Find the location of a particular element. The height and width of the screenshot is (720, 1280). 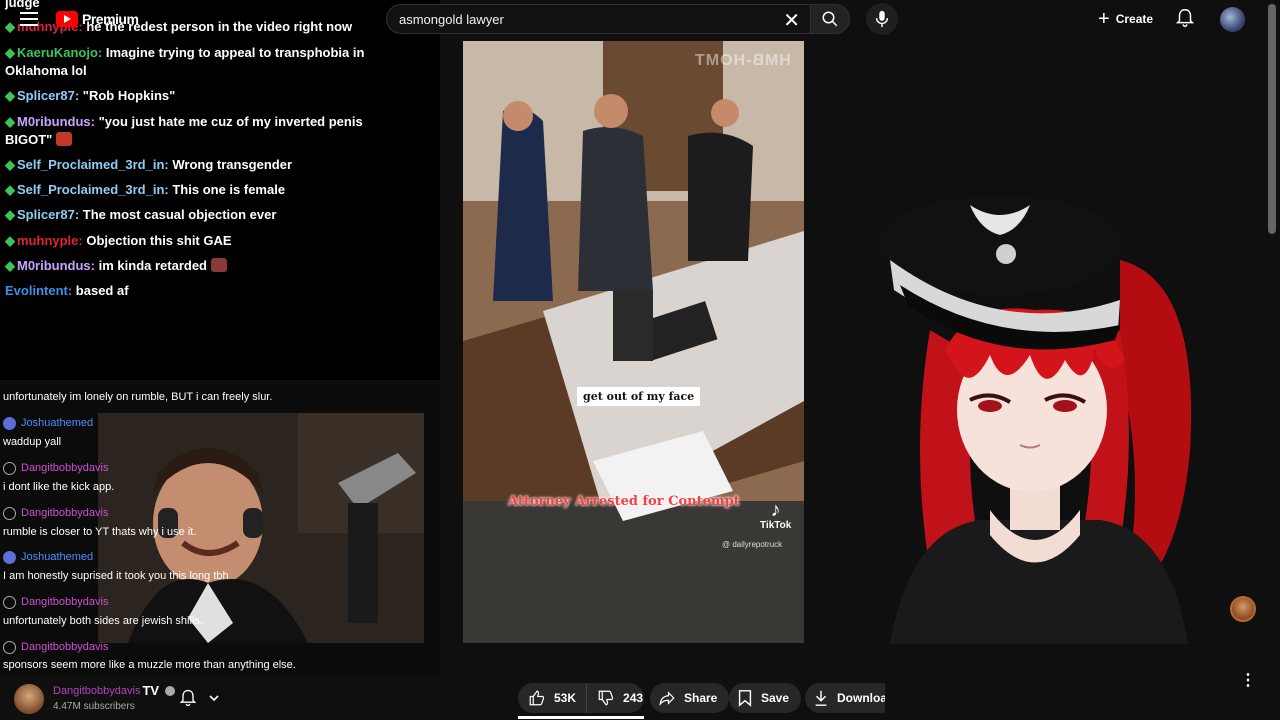

channel-name-text: TV is located at coordinates (151, 690).